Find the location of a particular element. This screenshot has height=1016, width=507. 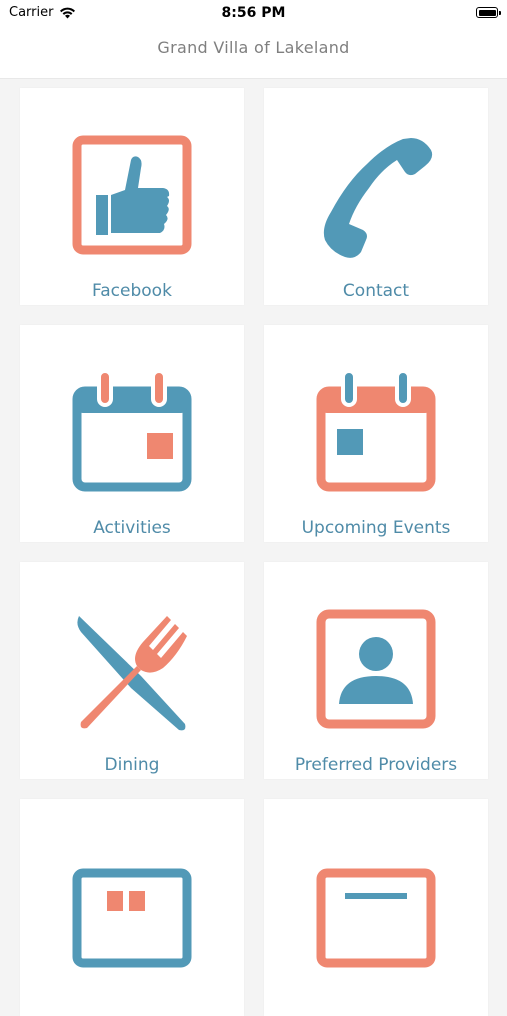

tile-menu is located at coordinates (132, 907).